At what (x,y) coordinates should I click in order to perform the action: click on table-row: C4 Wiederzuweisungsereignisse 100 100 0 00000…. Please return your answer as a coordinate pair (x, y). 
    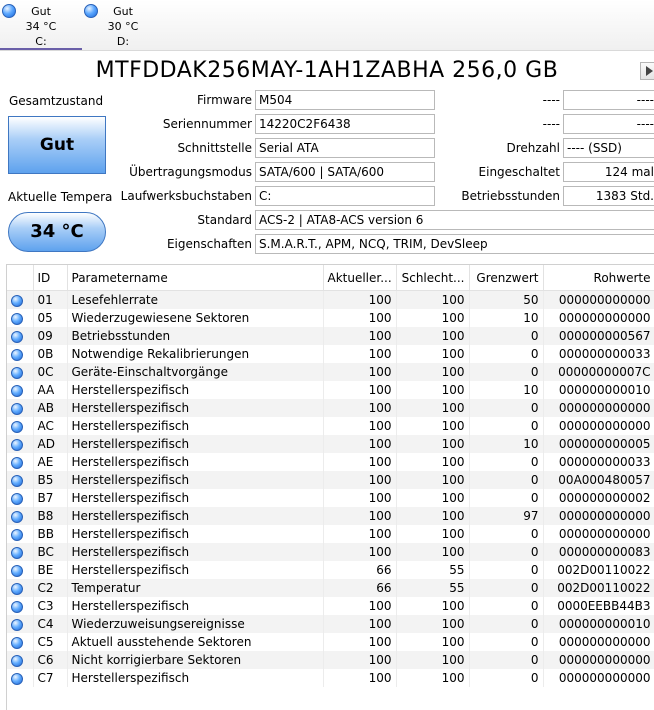
    Looking at the image, I should click on (330, 624).